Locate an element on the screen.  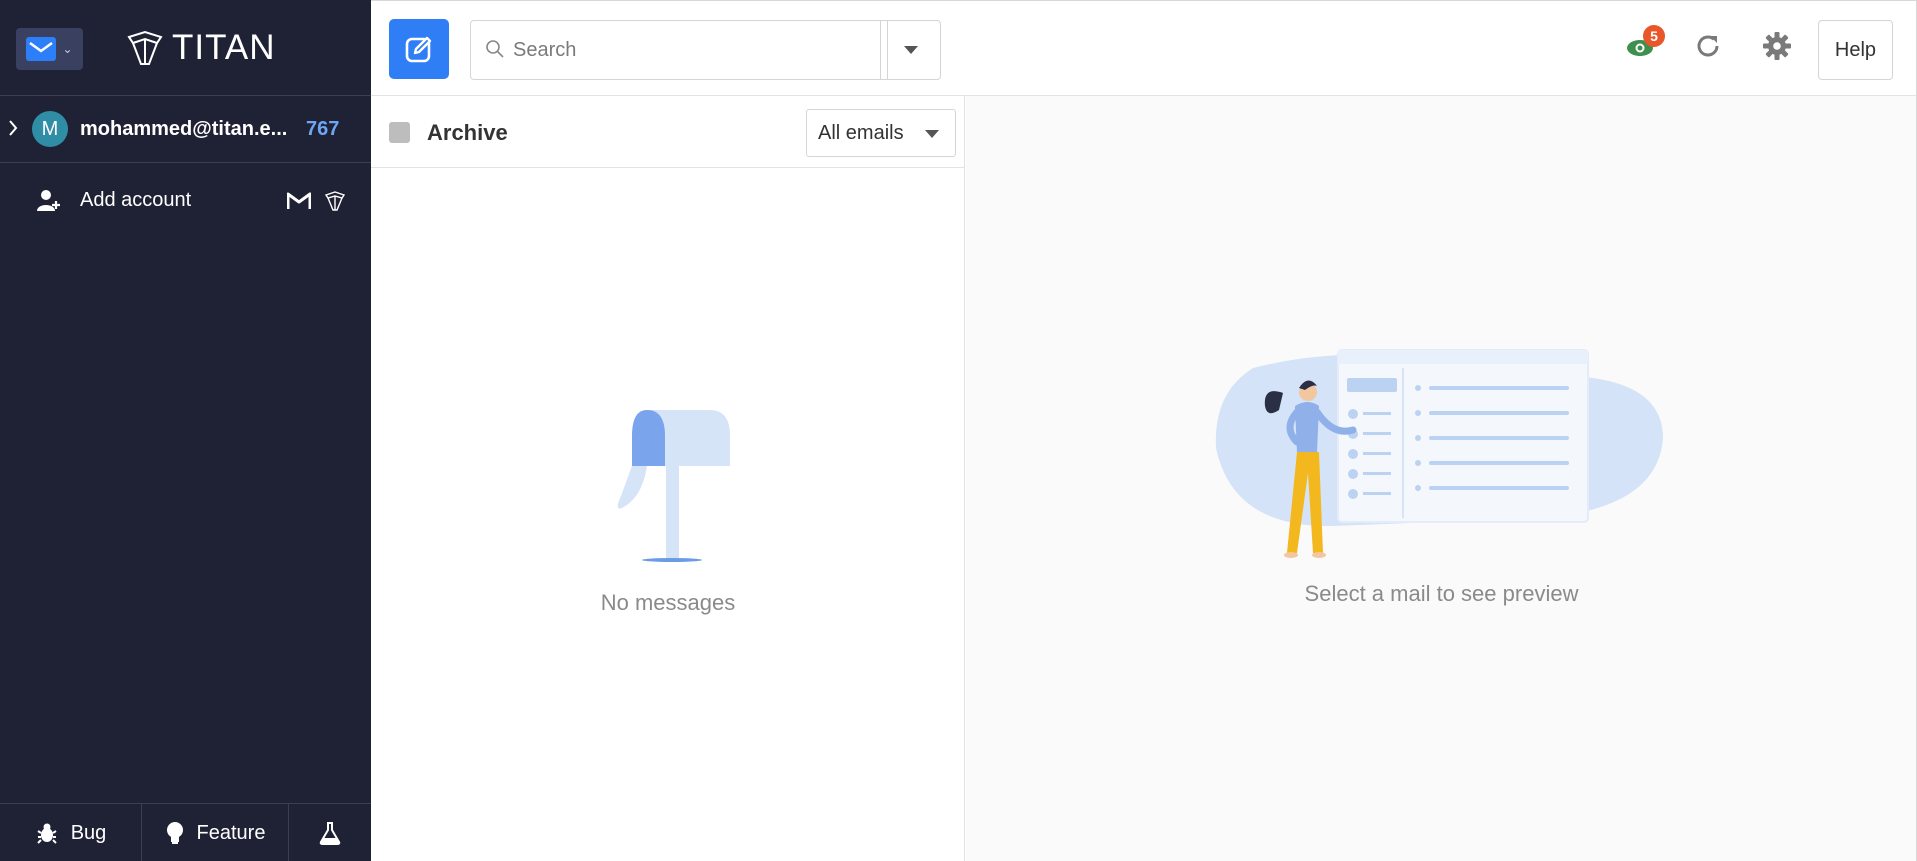
settings-button is located at coordinates (1777, 46).